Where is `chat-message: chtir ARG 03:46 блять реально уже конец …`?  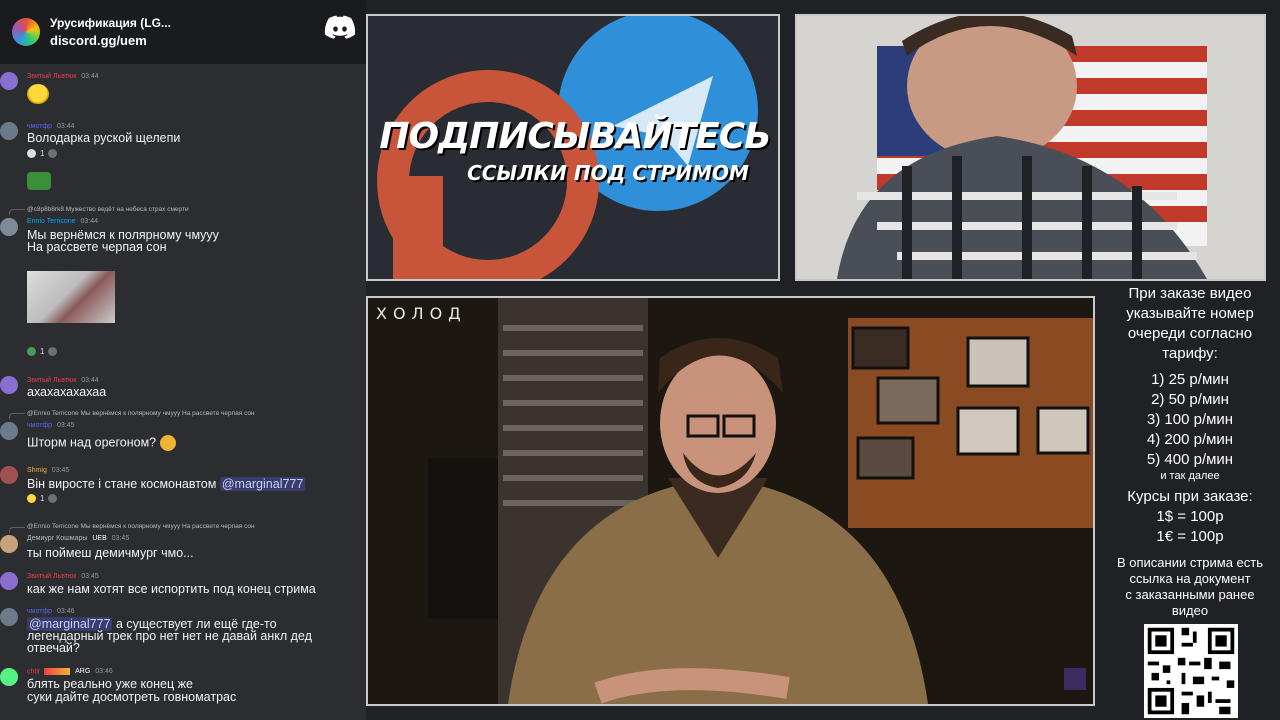 chat-message: chtir ARG 03:46 блять реально уже конец … is located at coordinates (183, 691).